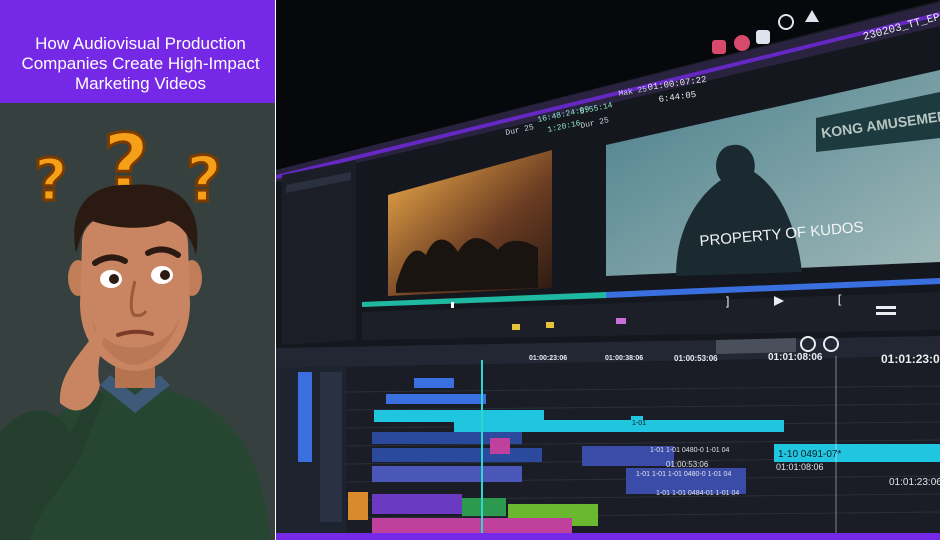 The height and width of the screenshot is (540, 940). Describe the element at coordinates (795, 357) in the screenshot. I see `ruler-label: 01:01:08:06` at that location.